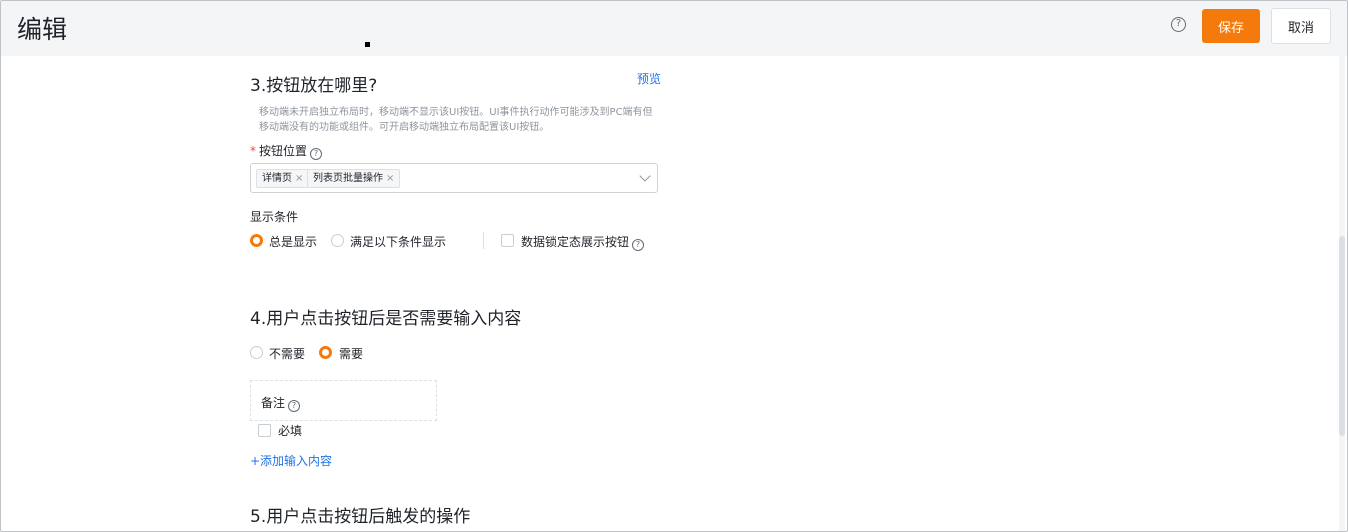  I want to click on remark-field-label-text: 备注, so click(273, 403).